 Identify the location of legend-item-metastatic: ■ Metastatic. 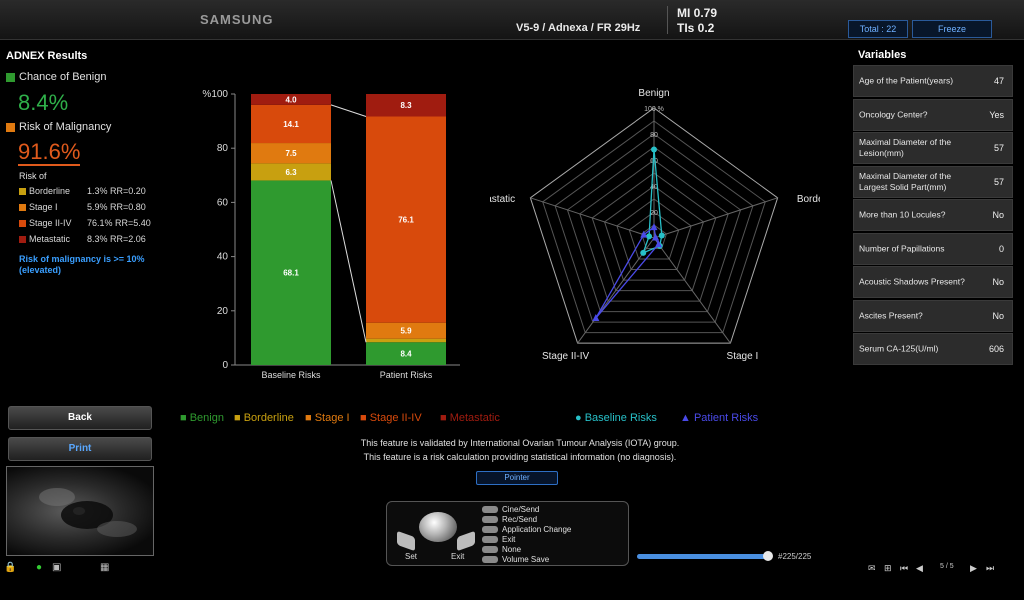
(470, 418).